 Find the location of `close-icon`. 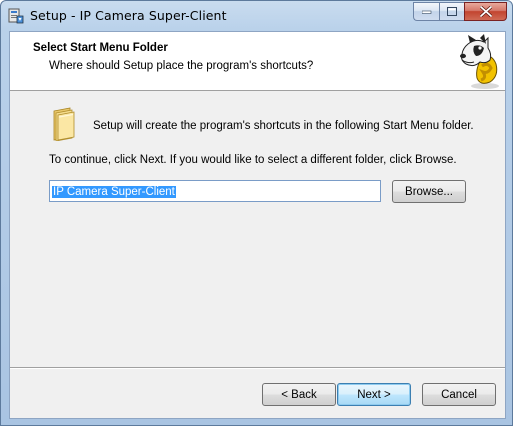

close-icon is located at coordinates (485, 11).